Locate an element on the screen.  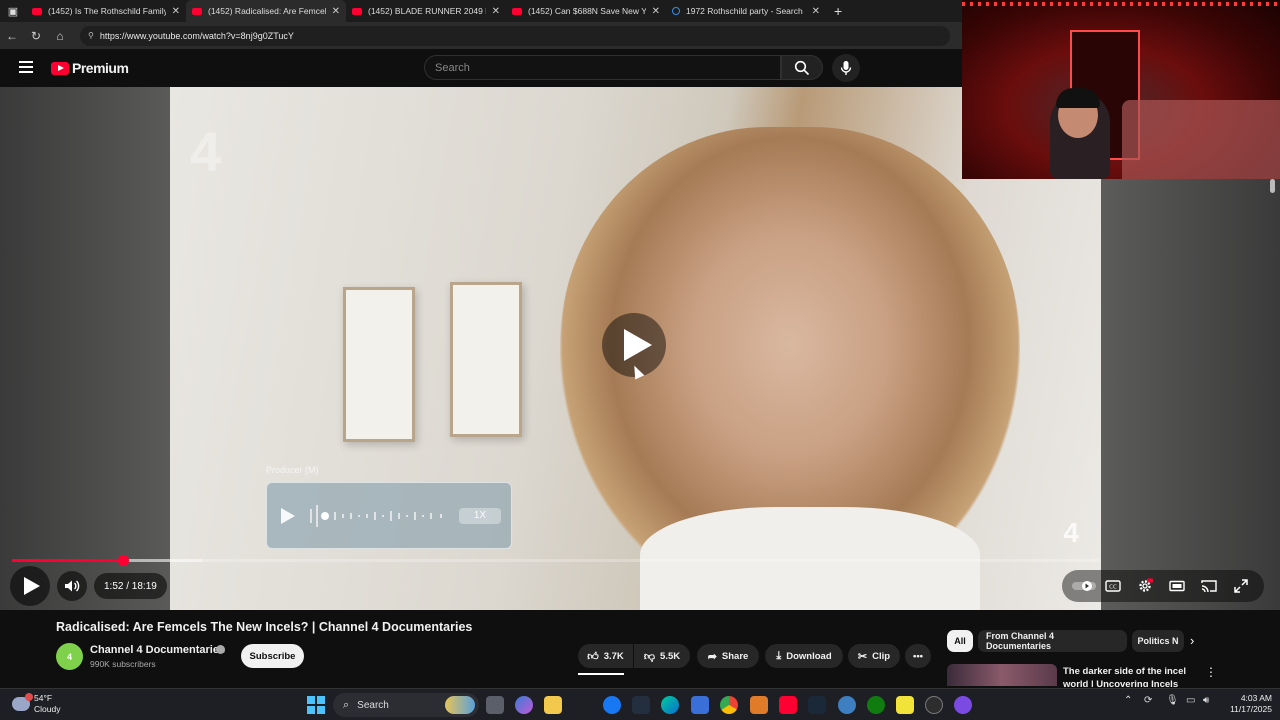
new-tab-icon: + is located at coordinates (838, 11).